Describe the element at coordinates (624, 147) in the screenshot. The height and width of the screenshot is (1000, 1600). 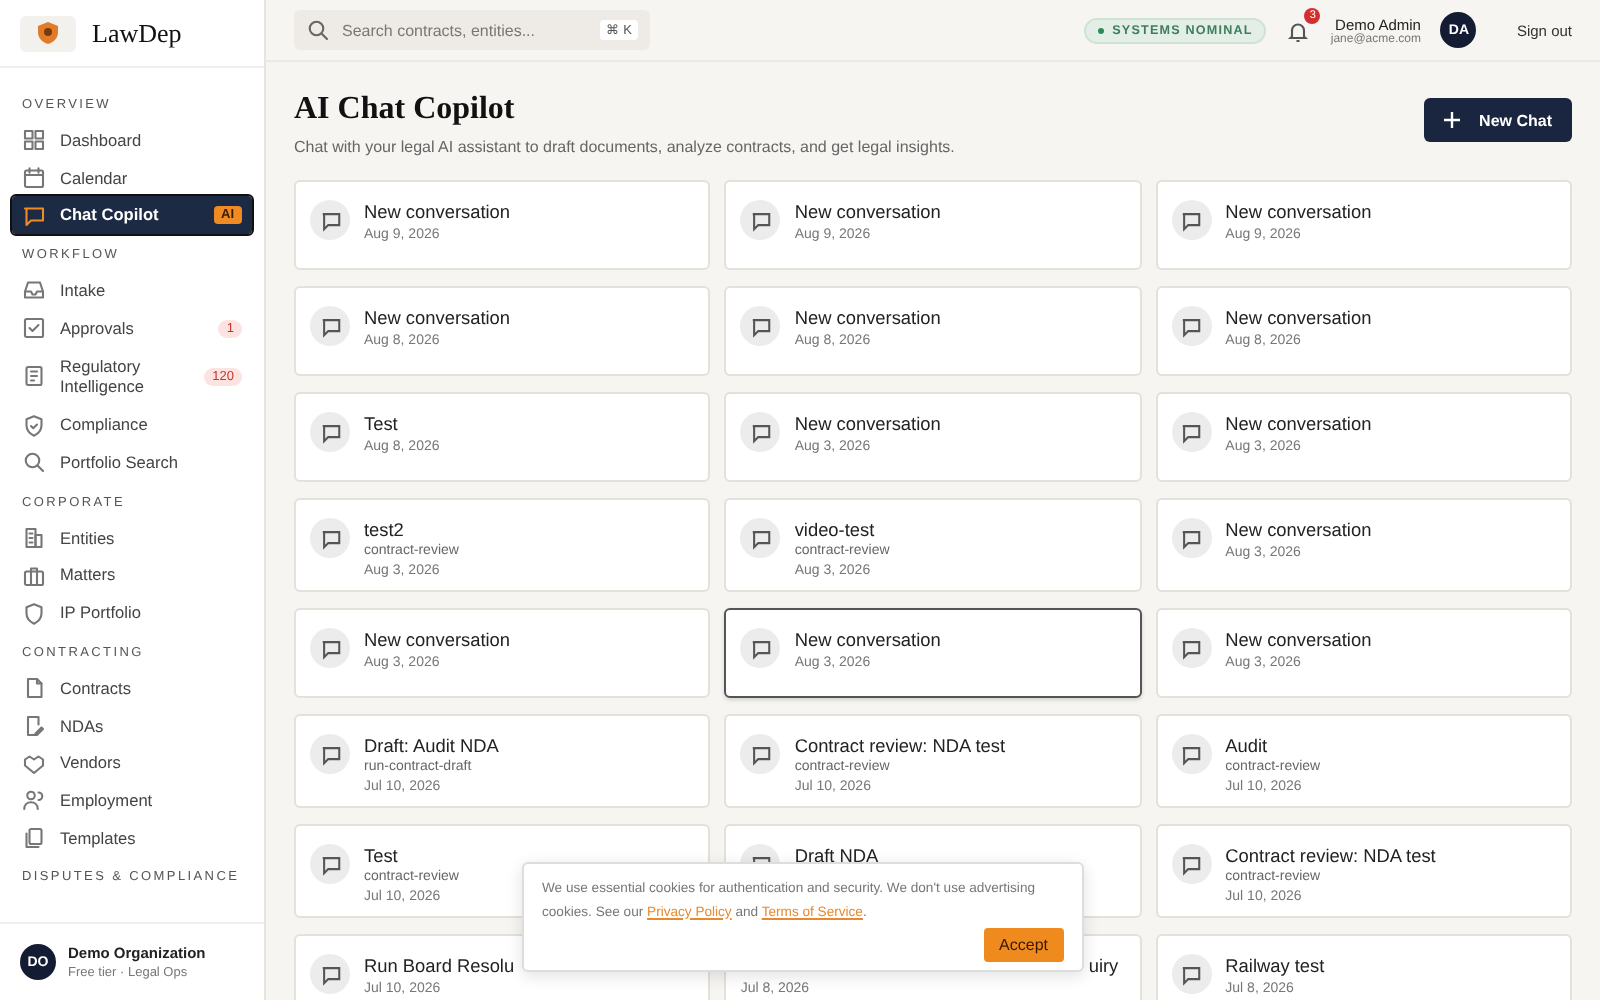
I see `page-subtitle: Chat with your legal AI assistant to draft documents, analyze contracts, and get legal insights.` at that location.